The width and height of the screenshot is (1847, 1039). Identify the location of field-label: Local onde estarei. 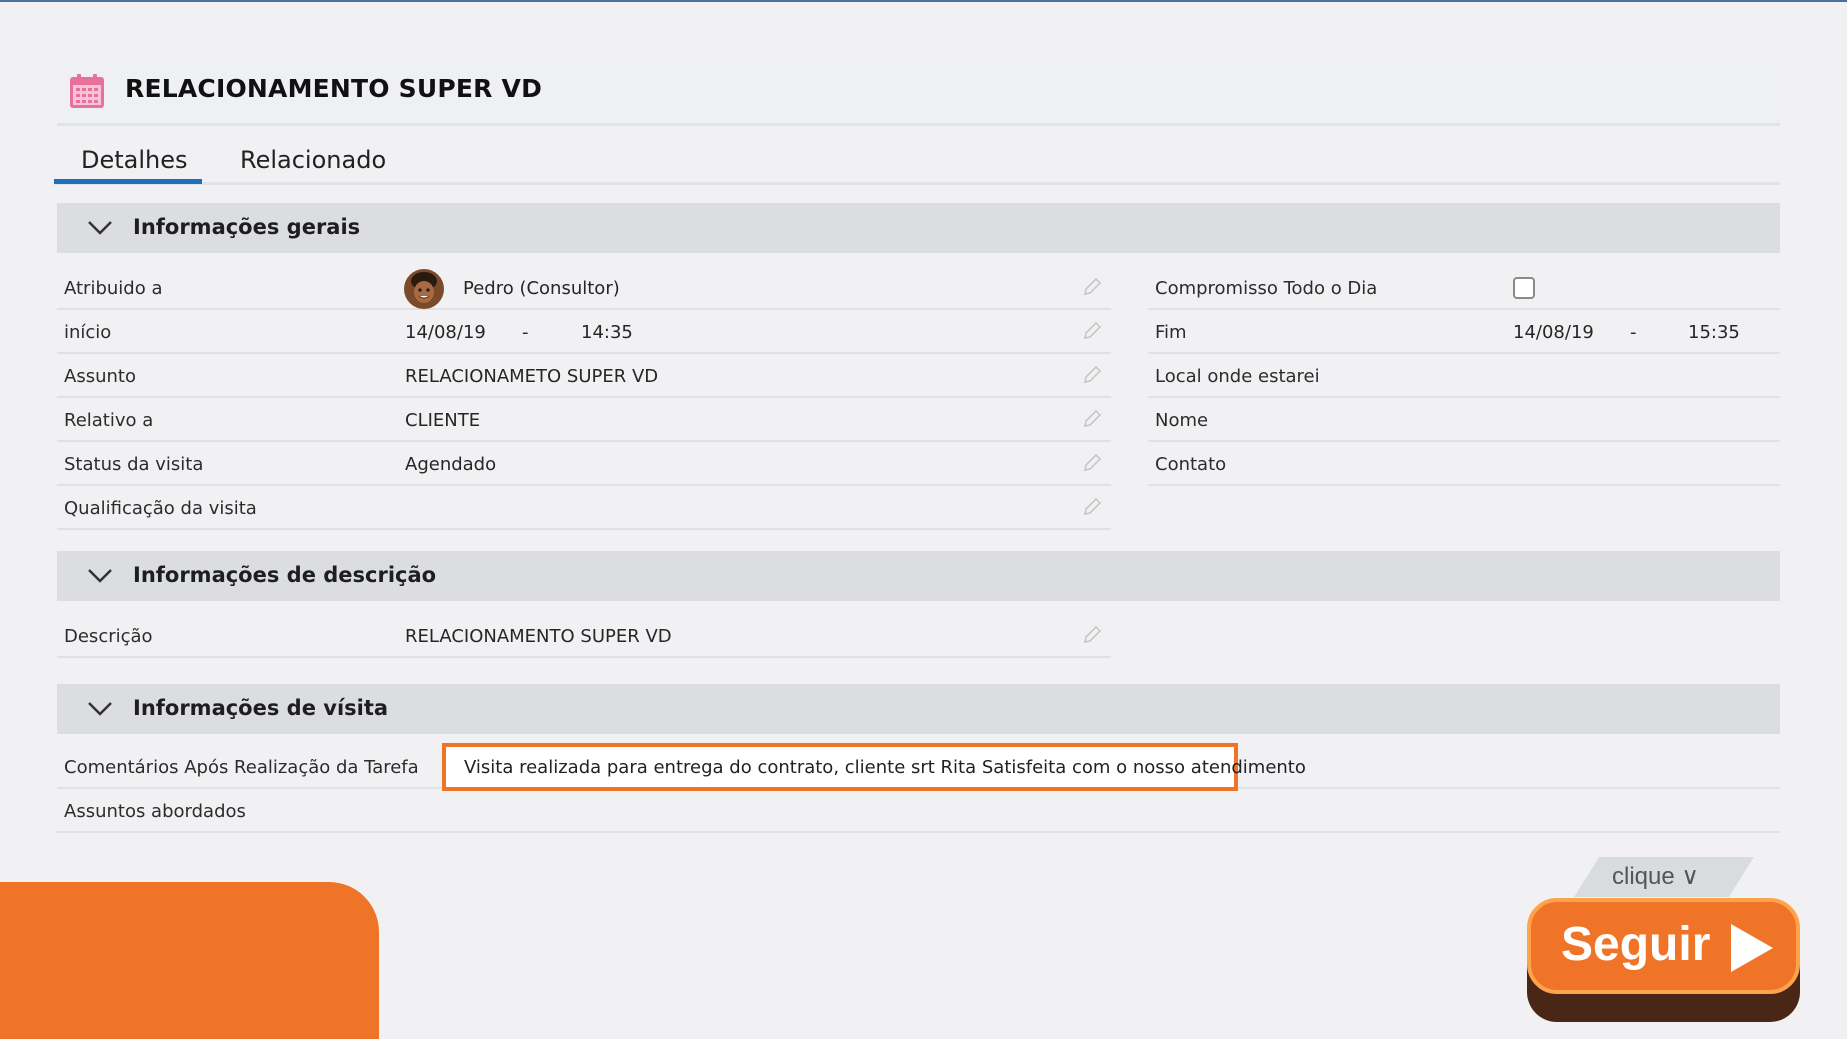
(1237, 376).